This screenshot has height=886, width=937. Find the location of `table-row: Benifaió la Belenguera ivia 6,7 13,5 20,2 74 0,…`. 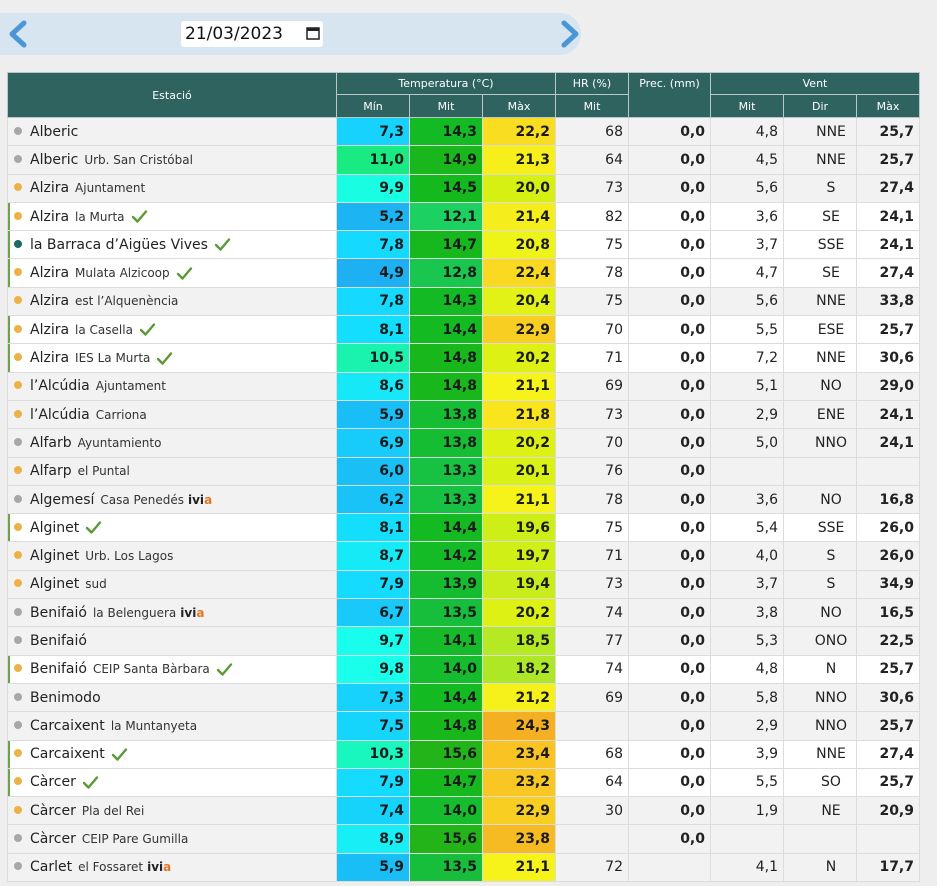

table-row: Benifaió la Belenguera ivia 6,7 13,5 20,2 74 0,… is located at coordinates (463, 613).